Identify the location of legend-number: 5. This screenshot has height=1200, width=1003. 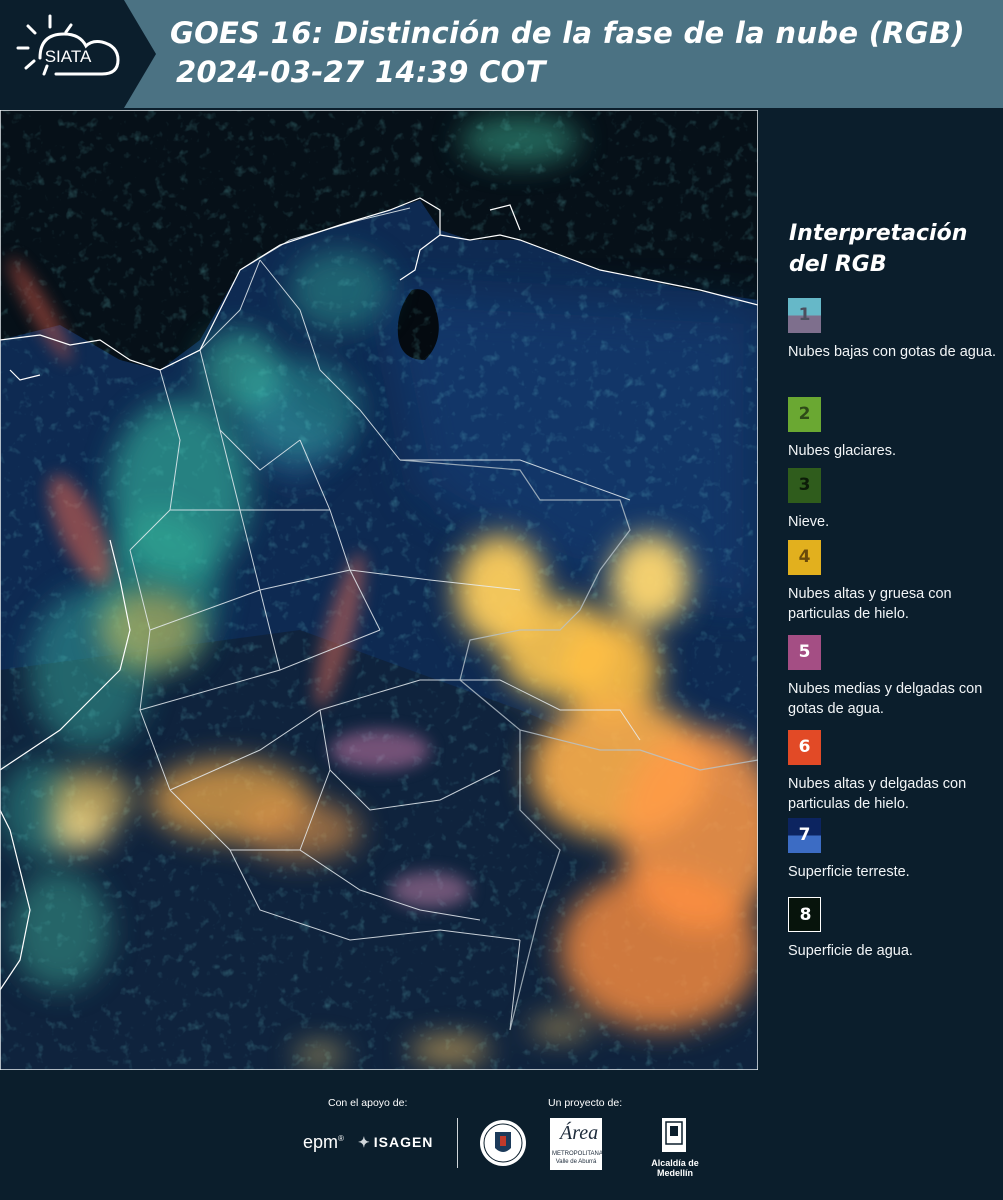
(804, 652).